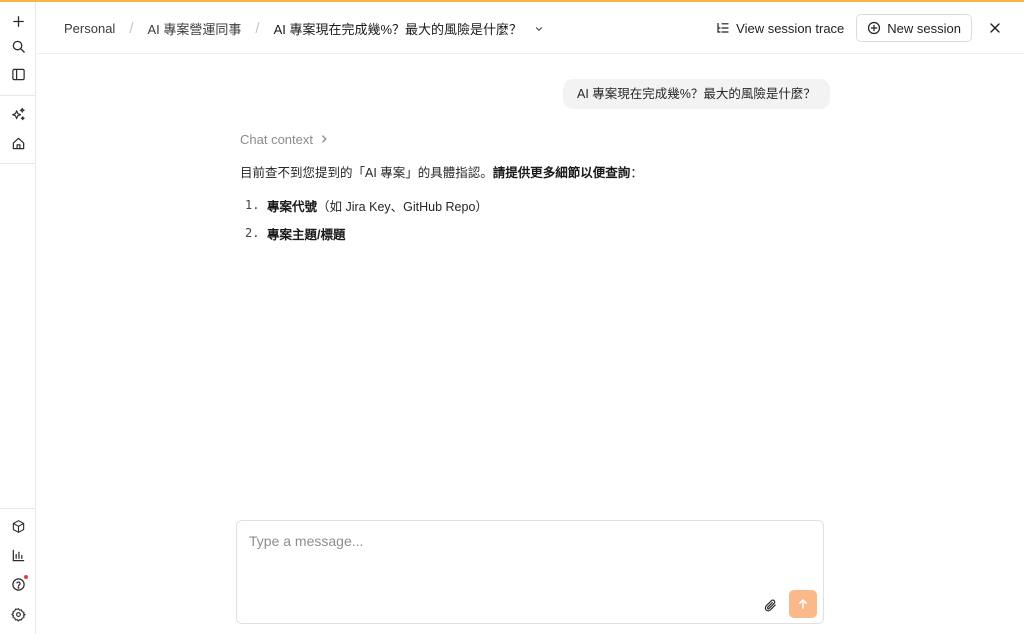 Image resolution: width=1024 pixels, height=634 pixels. Describe the element at coordinates (561, 173) in the screenshot. I see `assistant-intro-bold: 請提供更多細節以便查詢` at that location.